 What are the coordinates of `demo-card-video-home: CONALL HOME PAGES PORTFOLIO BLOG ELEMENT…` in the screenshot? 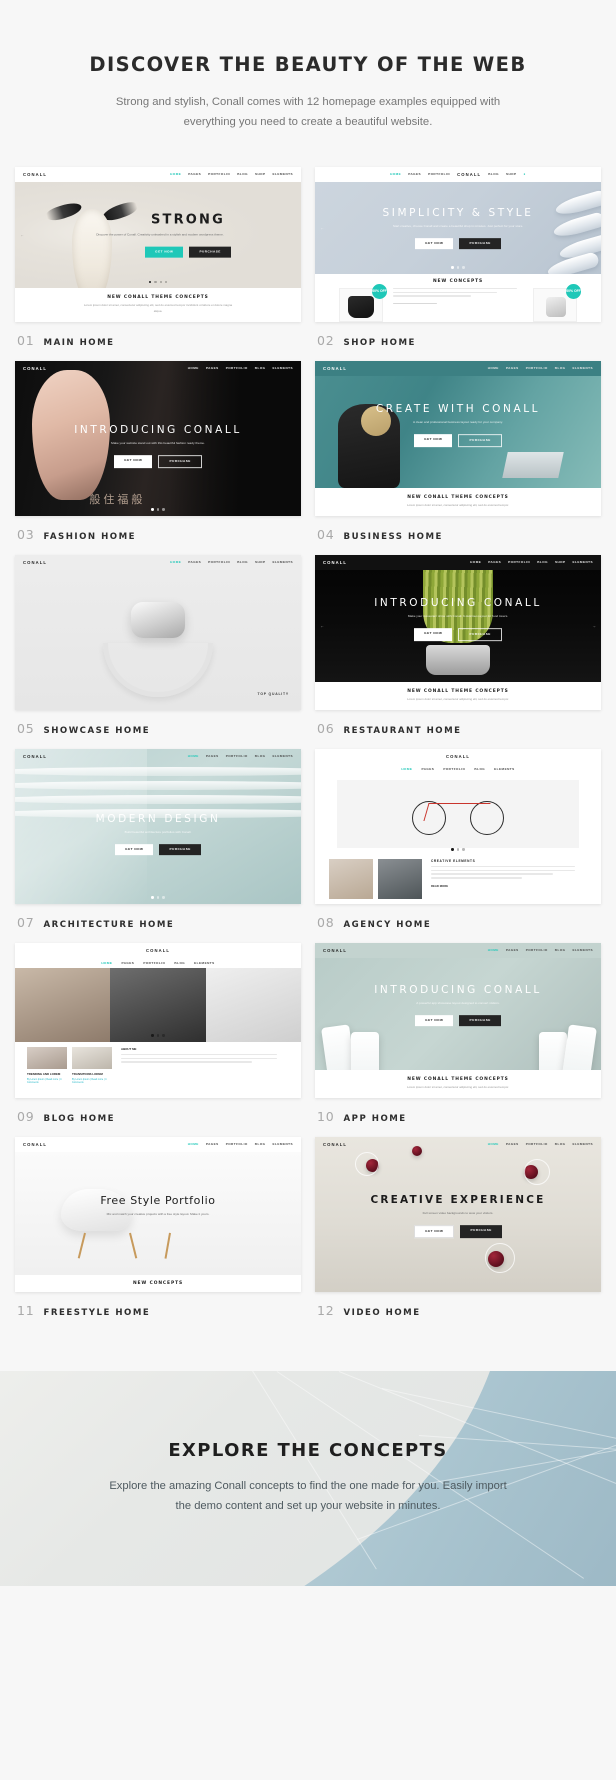 It's located at (458, 1227).